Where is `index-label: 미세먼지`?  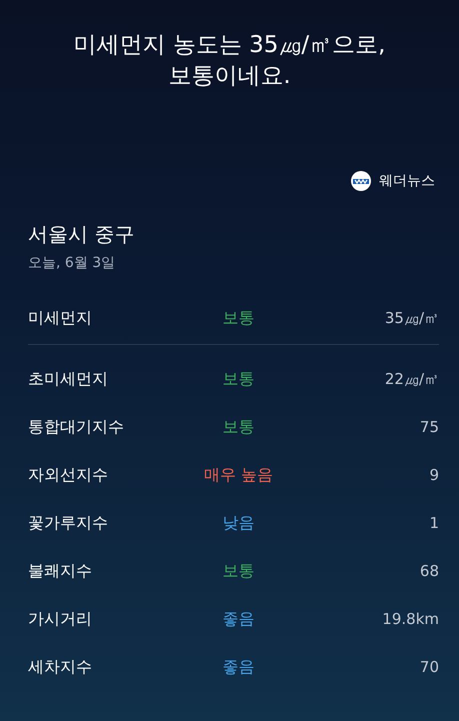
index-label: 미세먼지 is located at coordinates (60, 318).